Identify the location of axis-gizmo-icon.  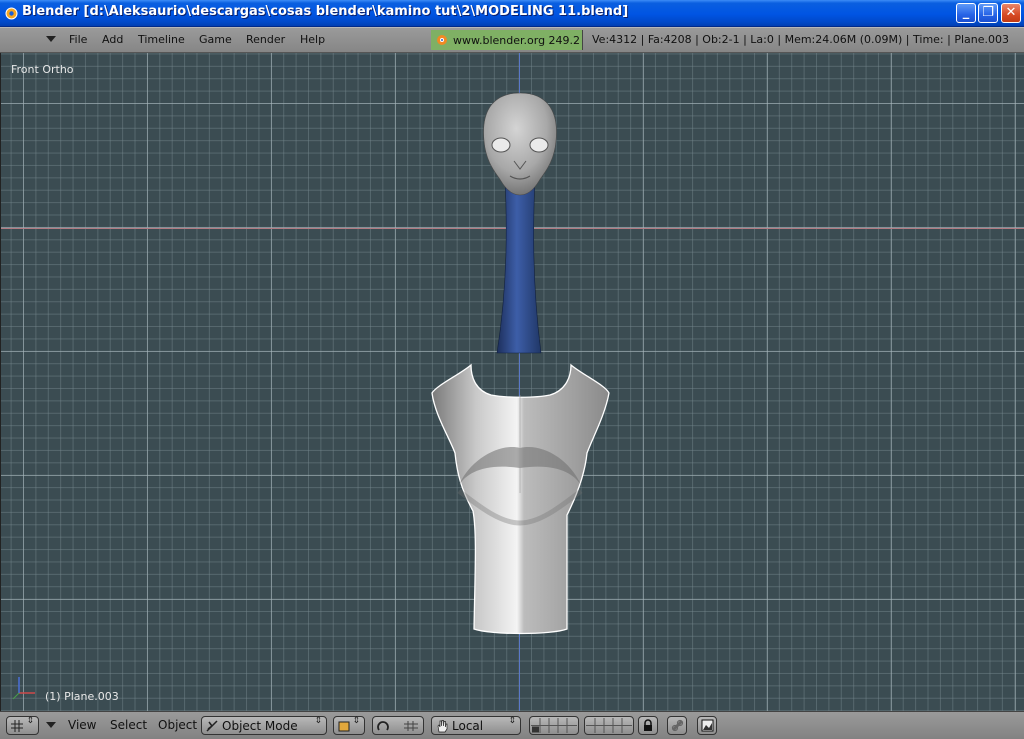
(23, 688).